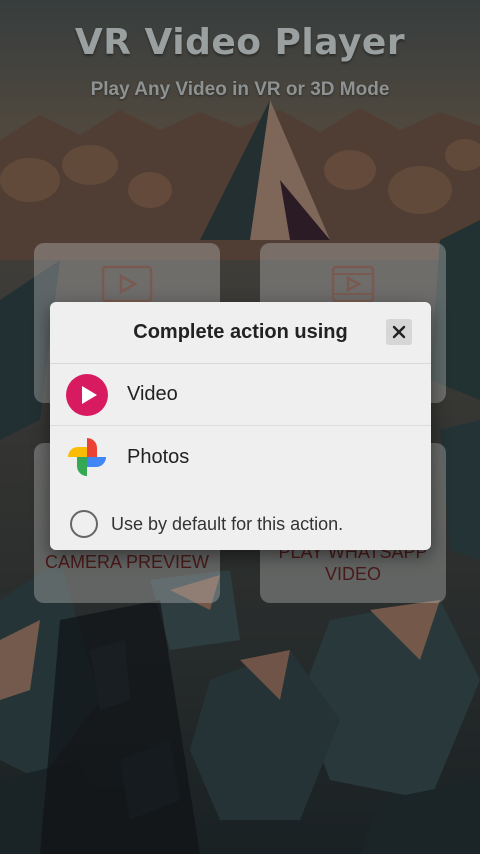 The width and height of the screenshot is (480, 854). Describe the element at coordinates (87, 394) in the screenshot. I see `video-app-icon` at that location.